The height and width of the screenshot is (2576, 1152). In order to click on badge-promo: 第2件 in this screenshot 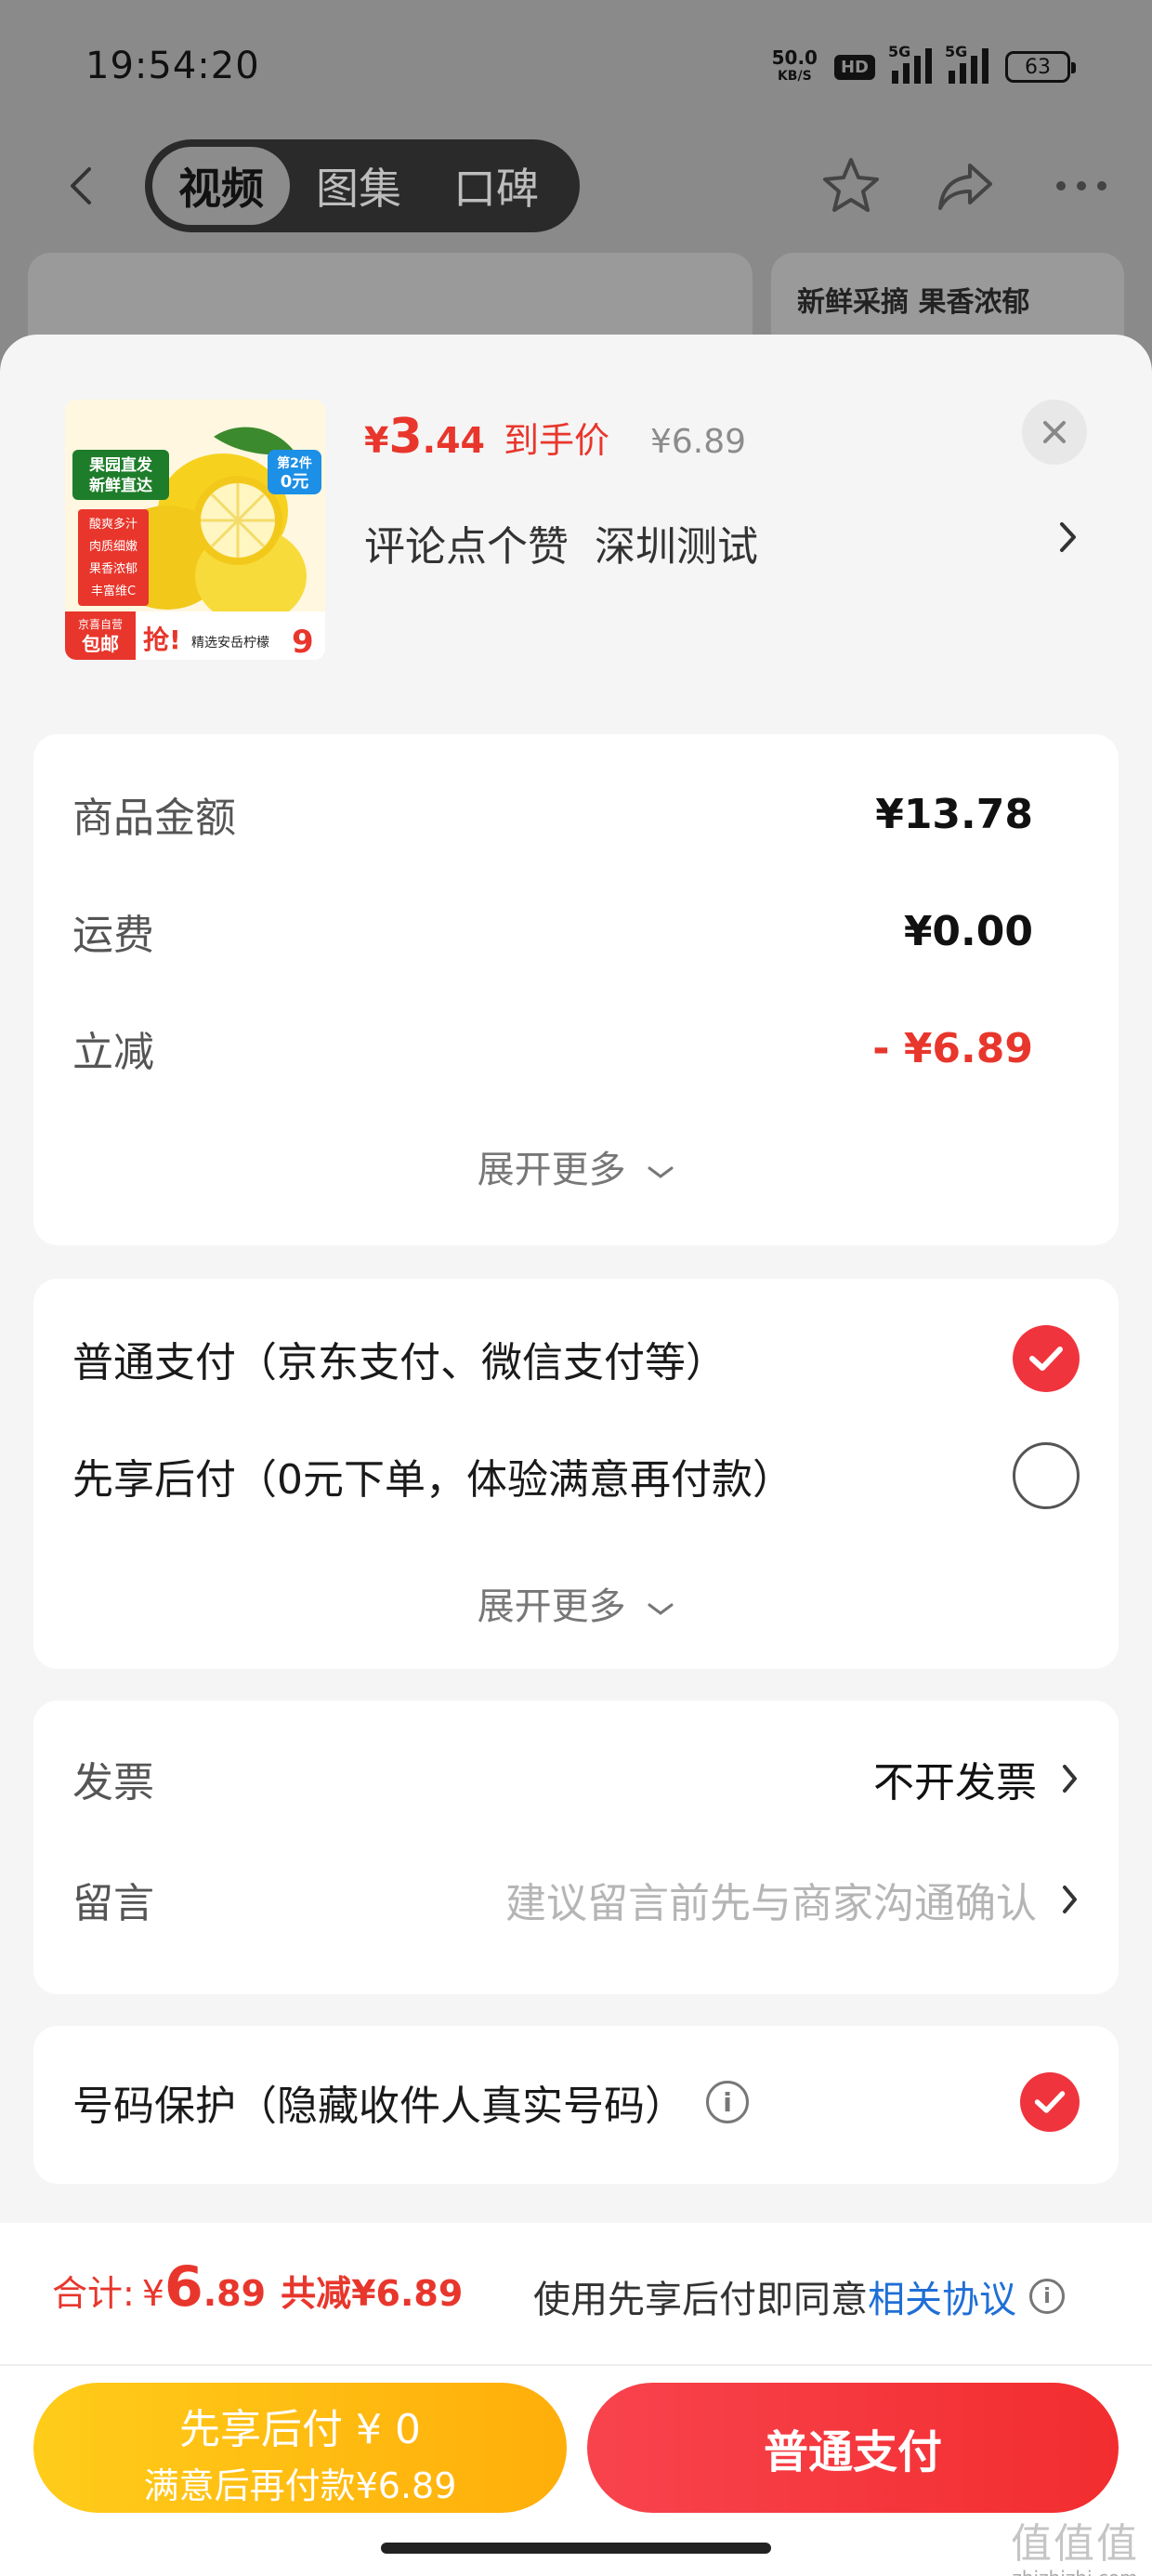, I will do `click(294, 463)`.